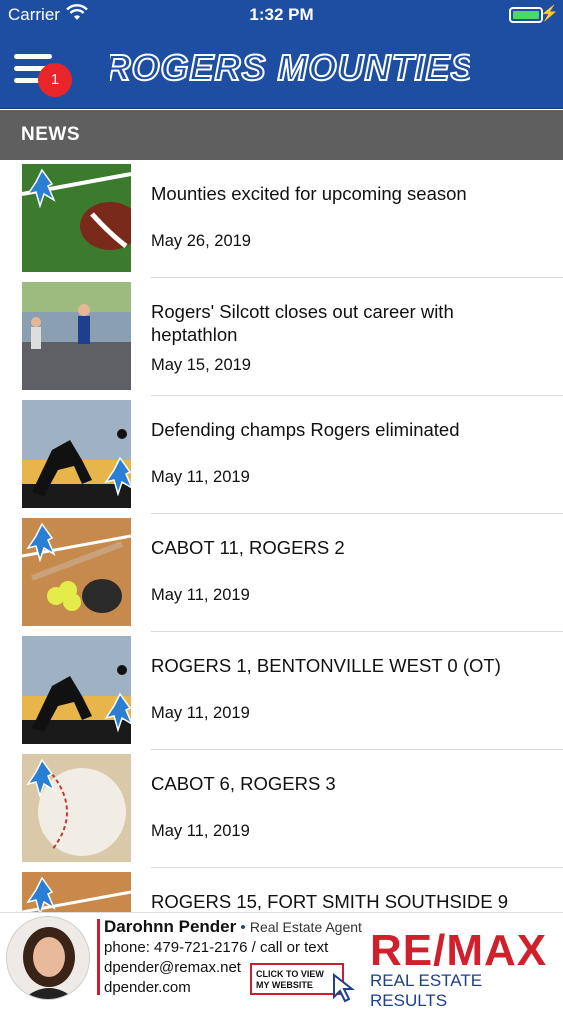 This screenshot has width=563, height=1011. I want to click on cursor-arrow-icon, so click(344, 988).